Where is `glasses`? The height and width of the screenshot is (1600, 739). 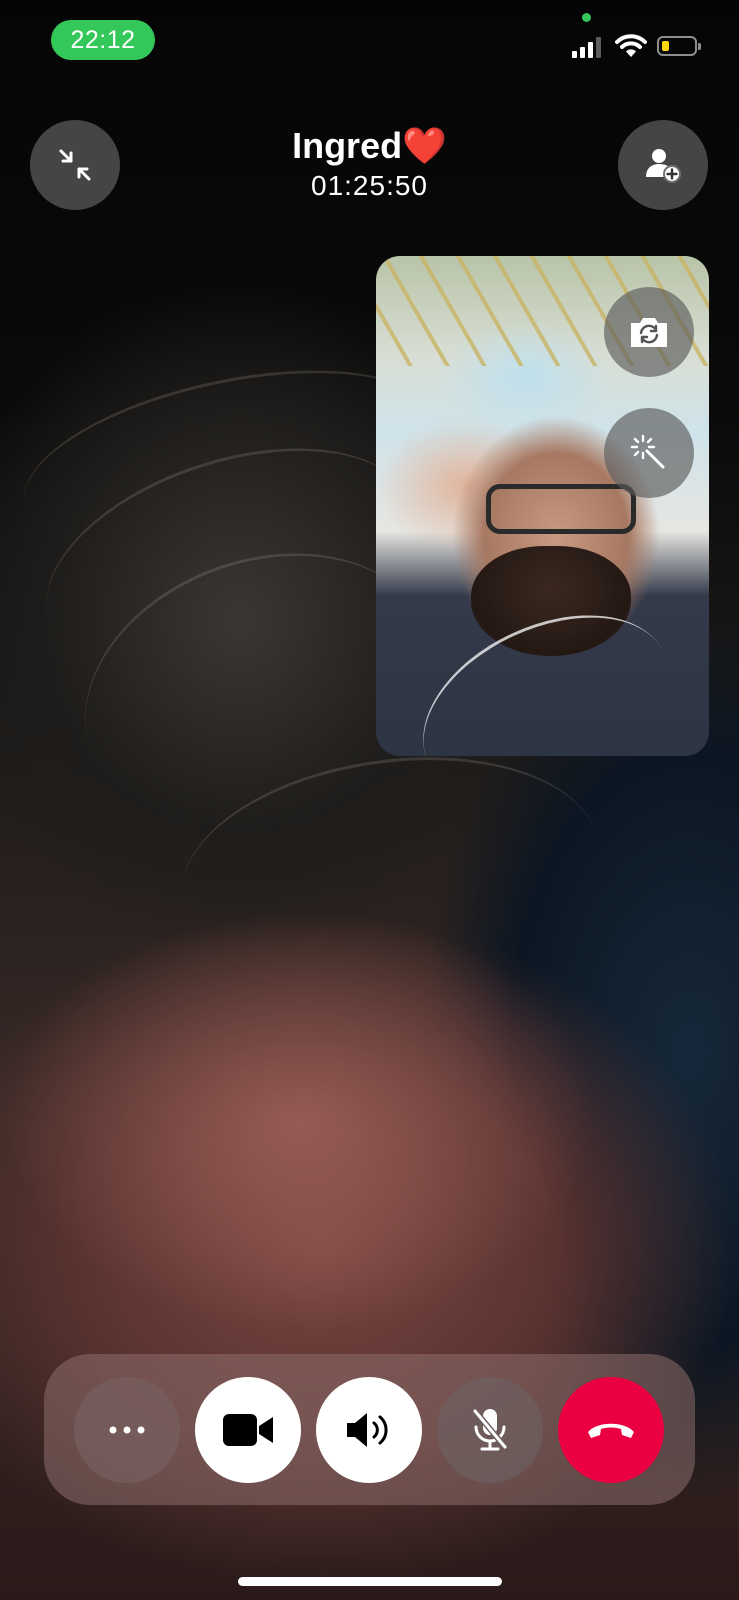
glasses is located at coordinates (561, 509).